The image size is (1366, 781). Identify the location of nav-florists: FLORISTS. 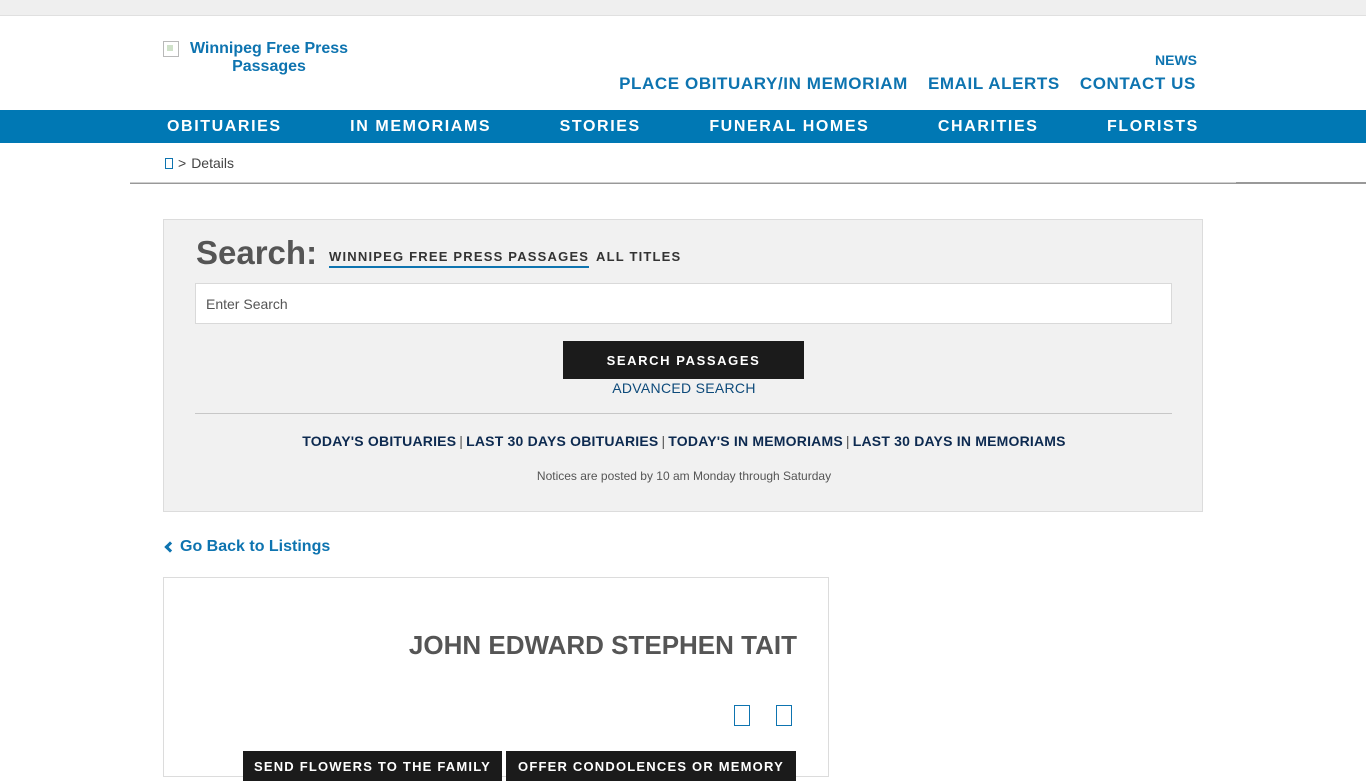
(1153, 127).